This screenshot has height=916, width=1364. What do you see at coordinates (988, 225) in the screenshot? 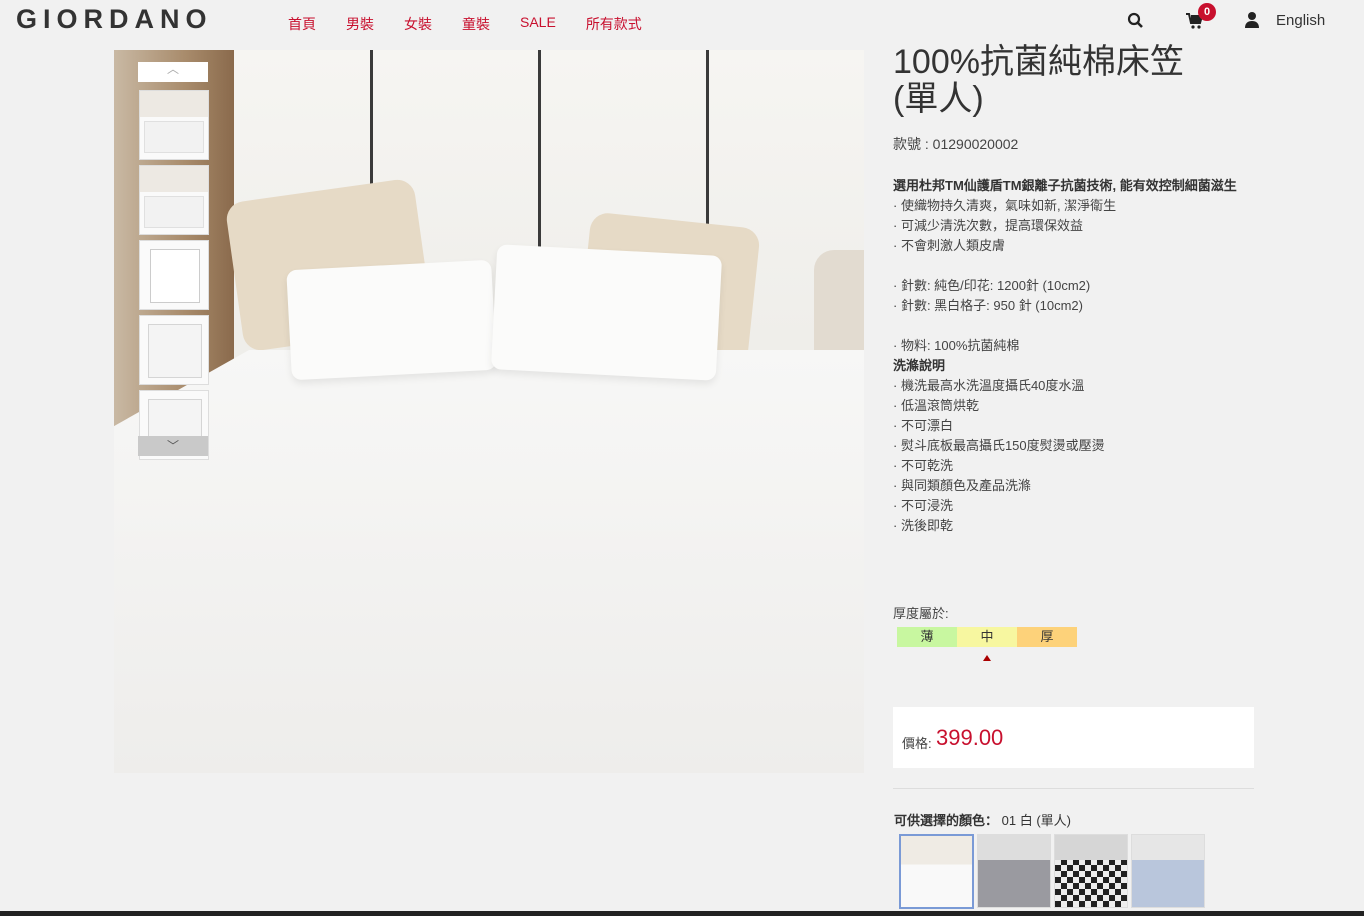
I see `feature-item: · 可減少清洗次數，提高環保效益` at bounding box center [988, 225].